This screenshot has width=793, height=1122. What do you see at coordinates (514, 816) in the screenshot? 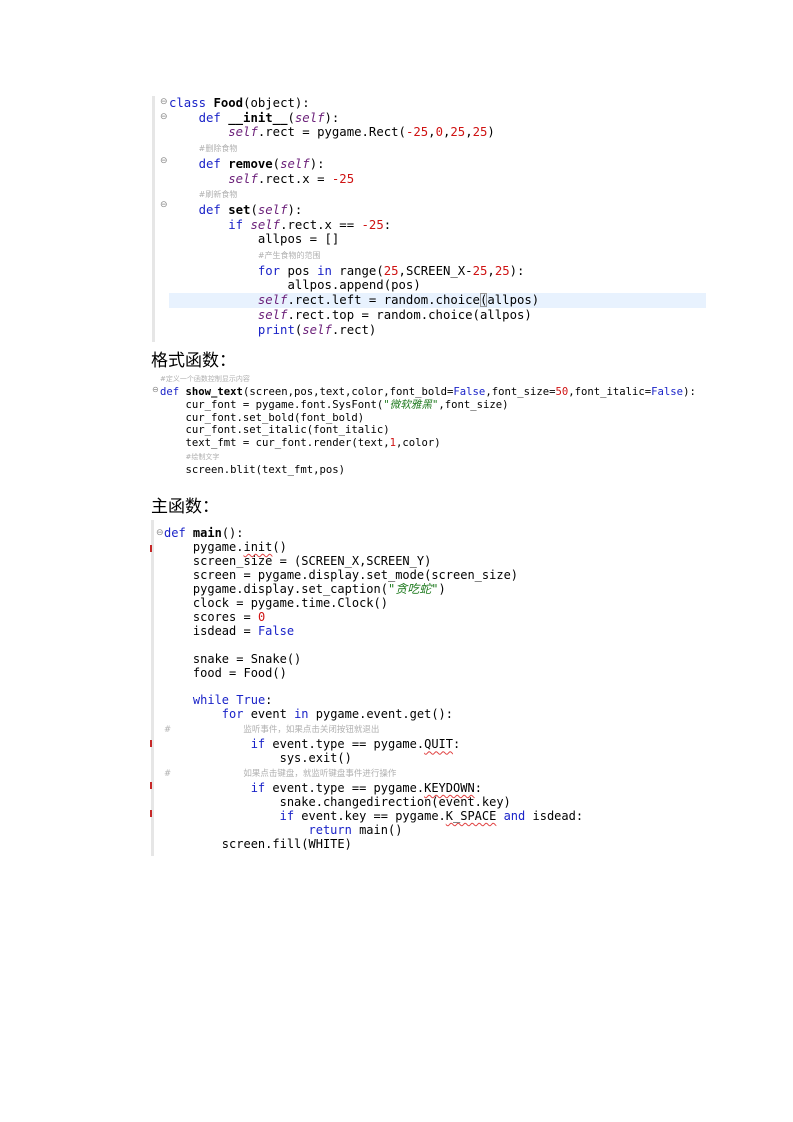
I see `keyword: and` at bounding box center [514, 816].